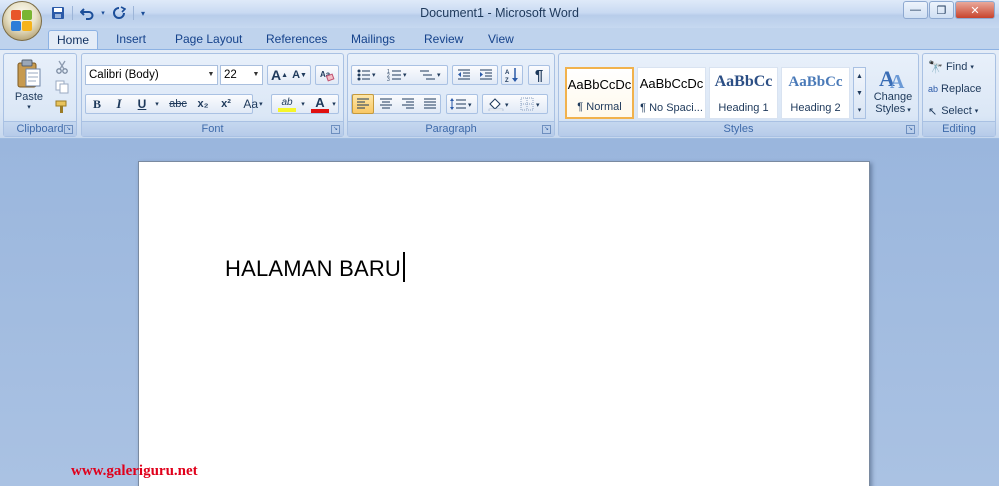  What do you see at coordinates (941, 10) in the screenshot?
I see `restore-button: ❐` at bounding box center [941, 10].